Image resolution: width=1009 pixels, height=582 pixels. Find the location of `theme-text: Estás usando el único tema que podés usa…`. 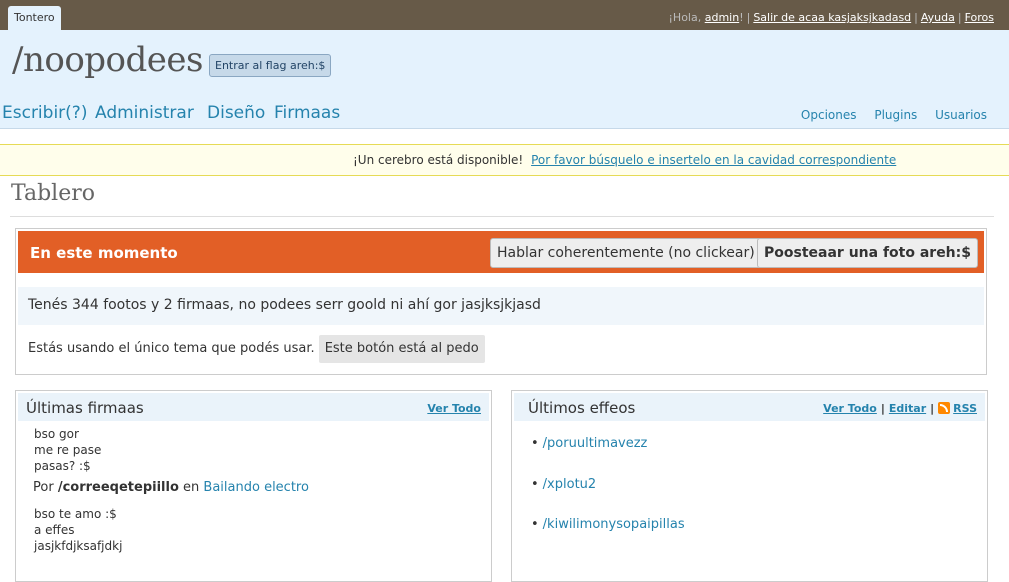

theme-text: Estás usando el único tema que podés usa… is located at coordinates (171, 348).